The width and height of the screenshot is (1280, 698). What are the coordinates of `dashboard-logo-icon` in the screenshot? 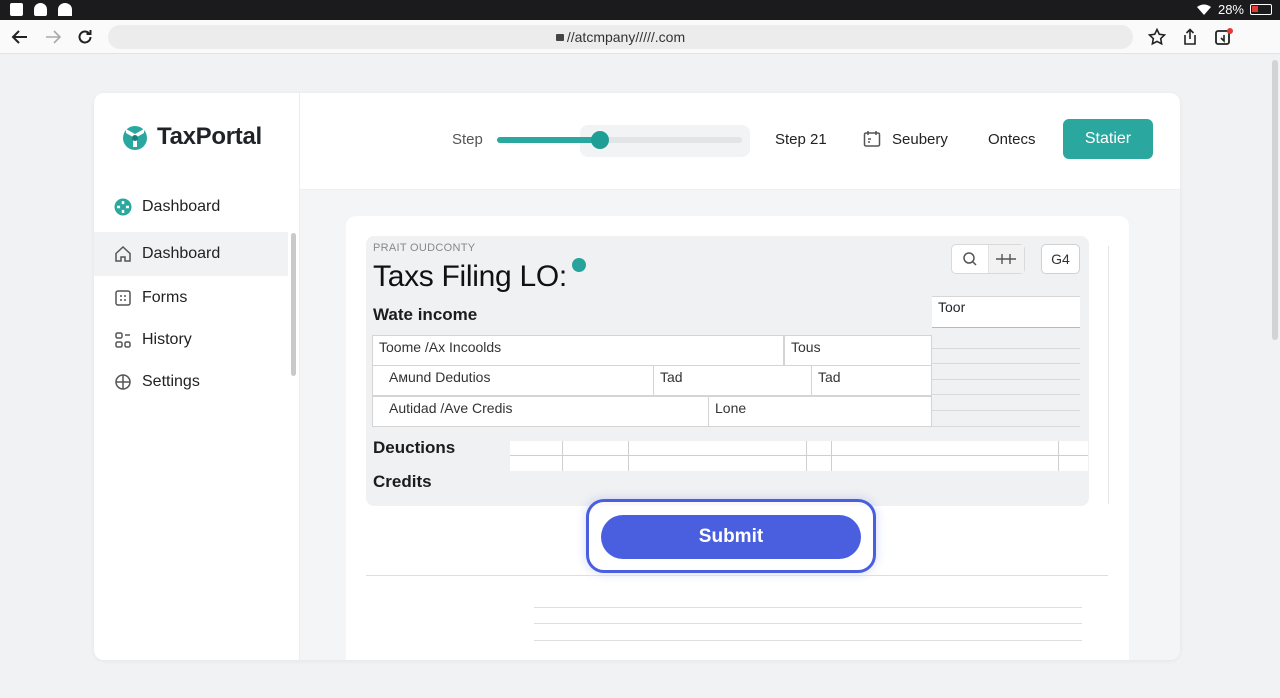 It's located at (123, 207).